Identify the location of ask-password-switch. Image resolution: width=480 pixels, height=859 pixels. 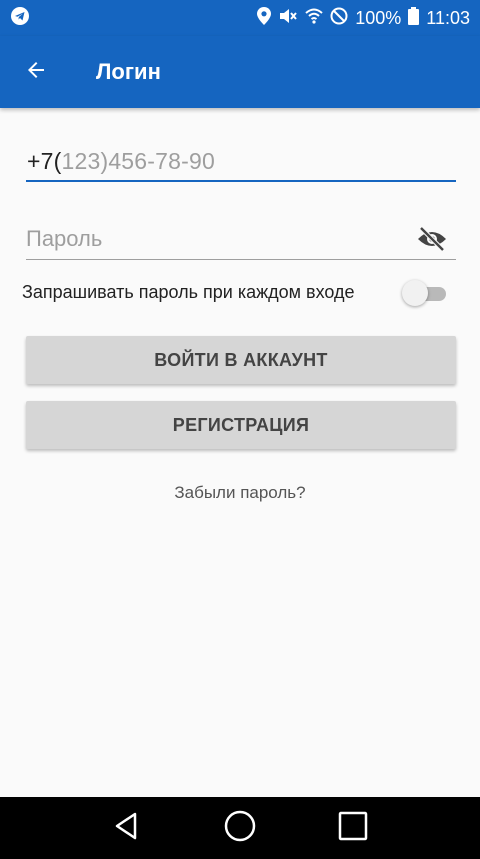
(424, 293).